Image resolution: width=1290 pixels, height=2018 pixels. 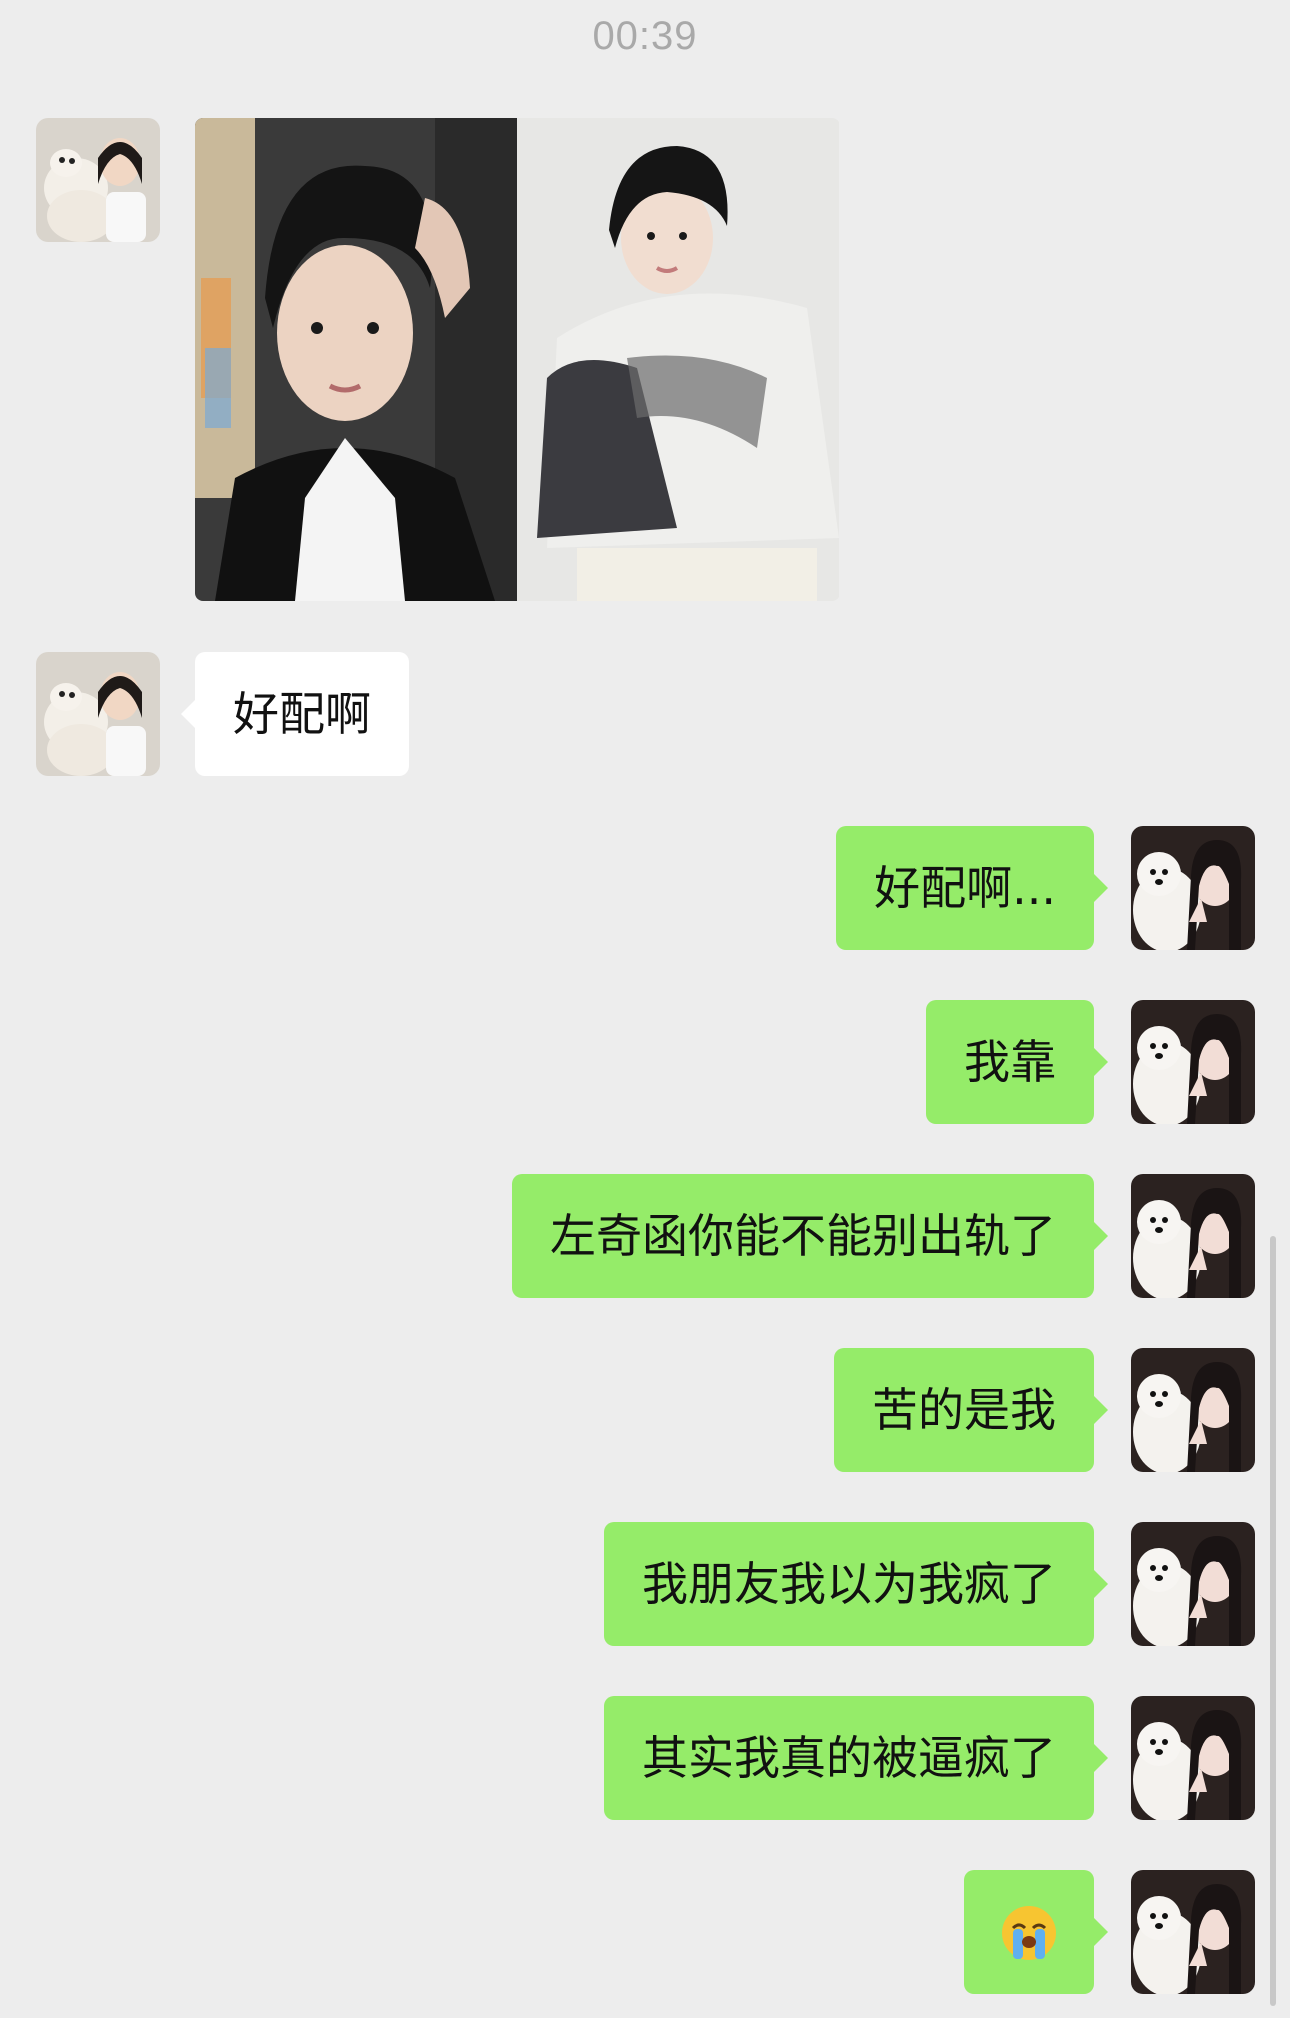 What do you see at coordinates (295, 714) in the screenshot?
I see `incoming-message: 好配啊` at bounding box center [295, 714].